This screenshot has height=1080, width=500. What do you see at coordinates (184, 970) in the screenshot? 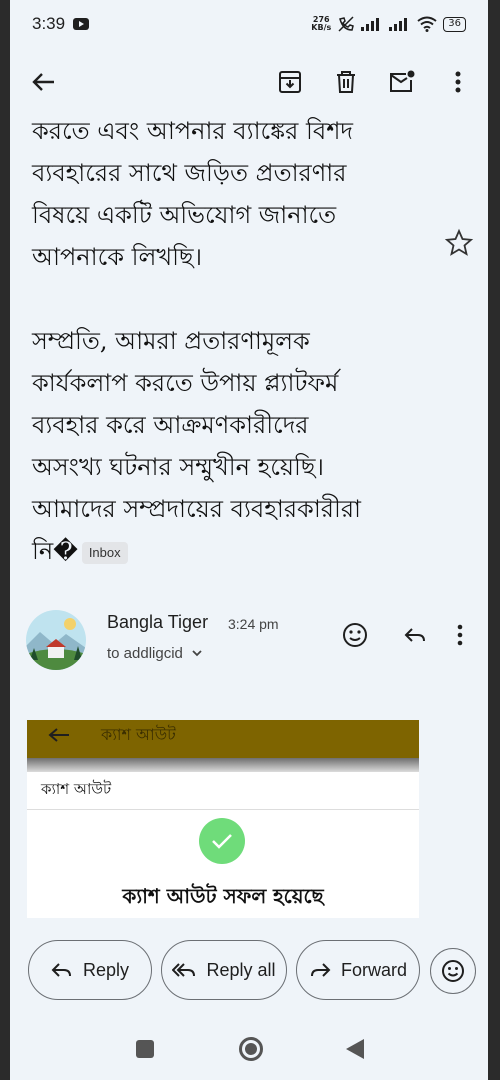
I see `reply-all-icon` at bounding box center [184, 970].